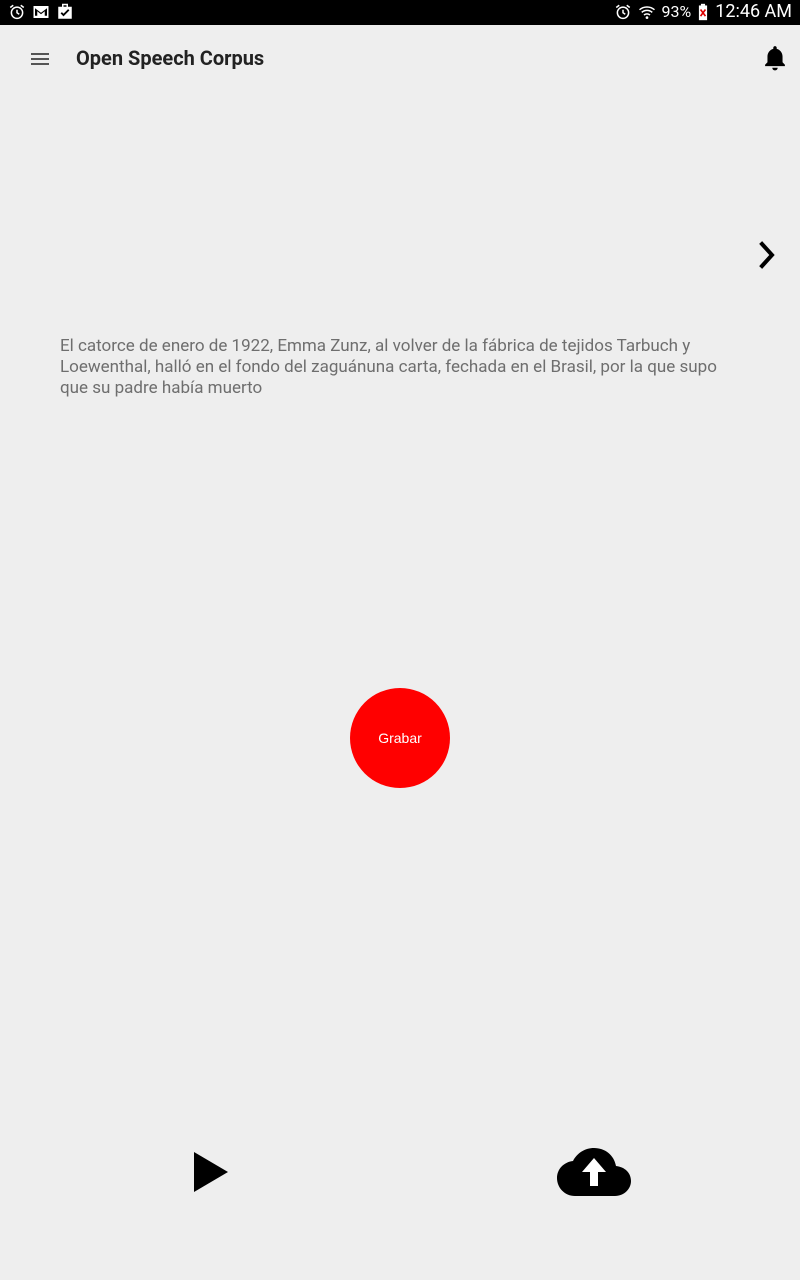  What do you see at coordinates (65, 11) in the screenshot?
I see `calendar-check-icon` at bounding box center [65, 11].